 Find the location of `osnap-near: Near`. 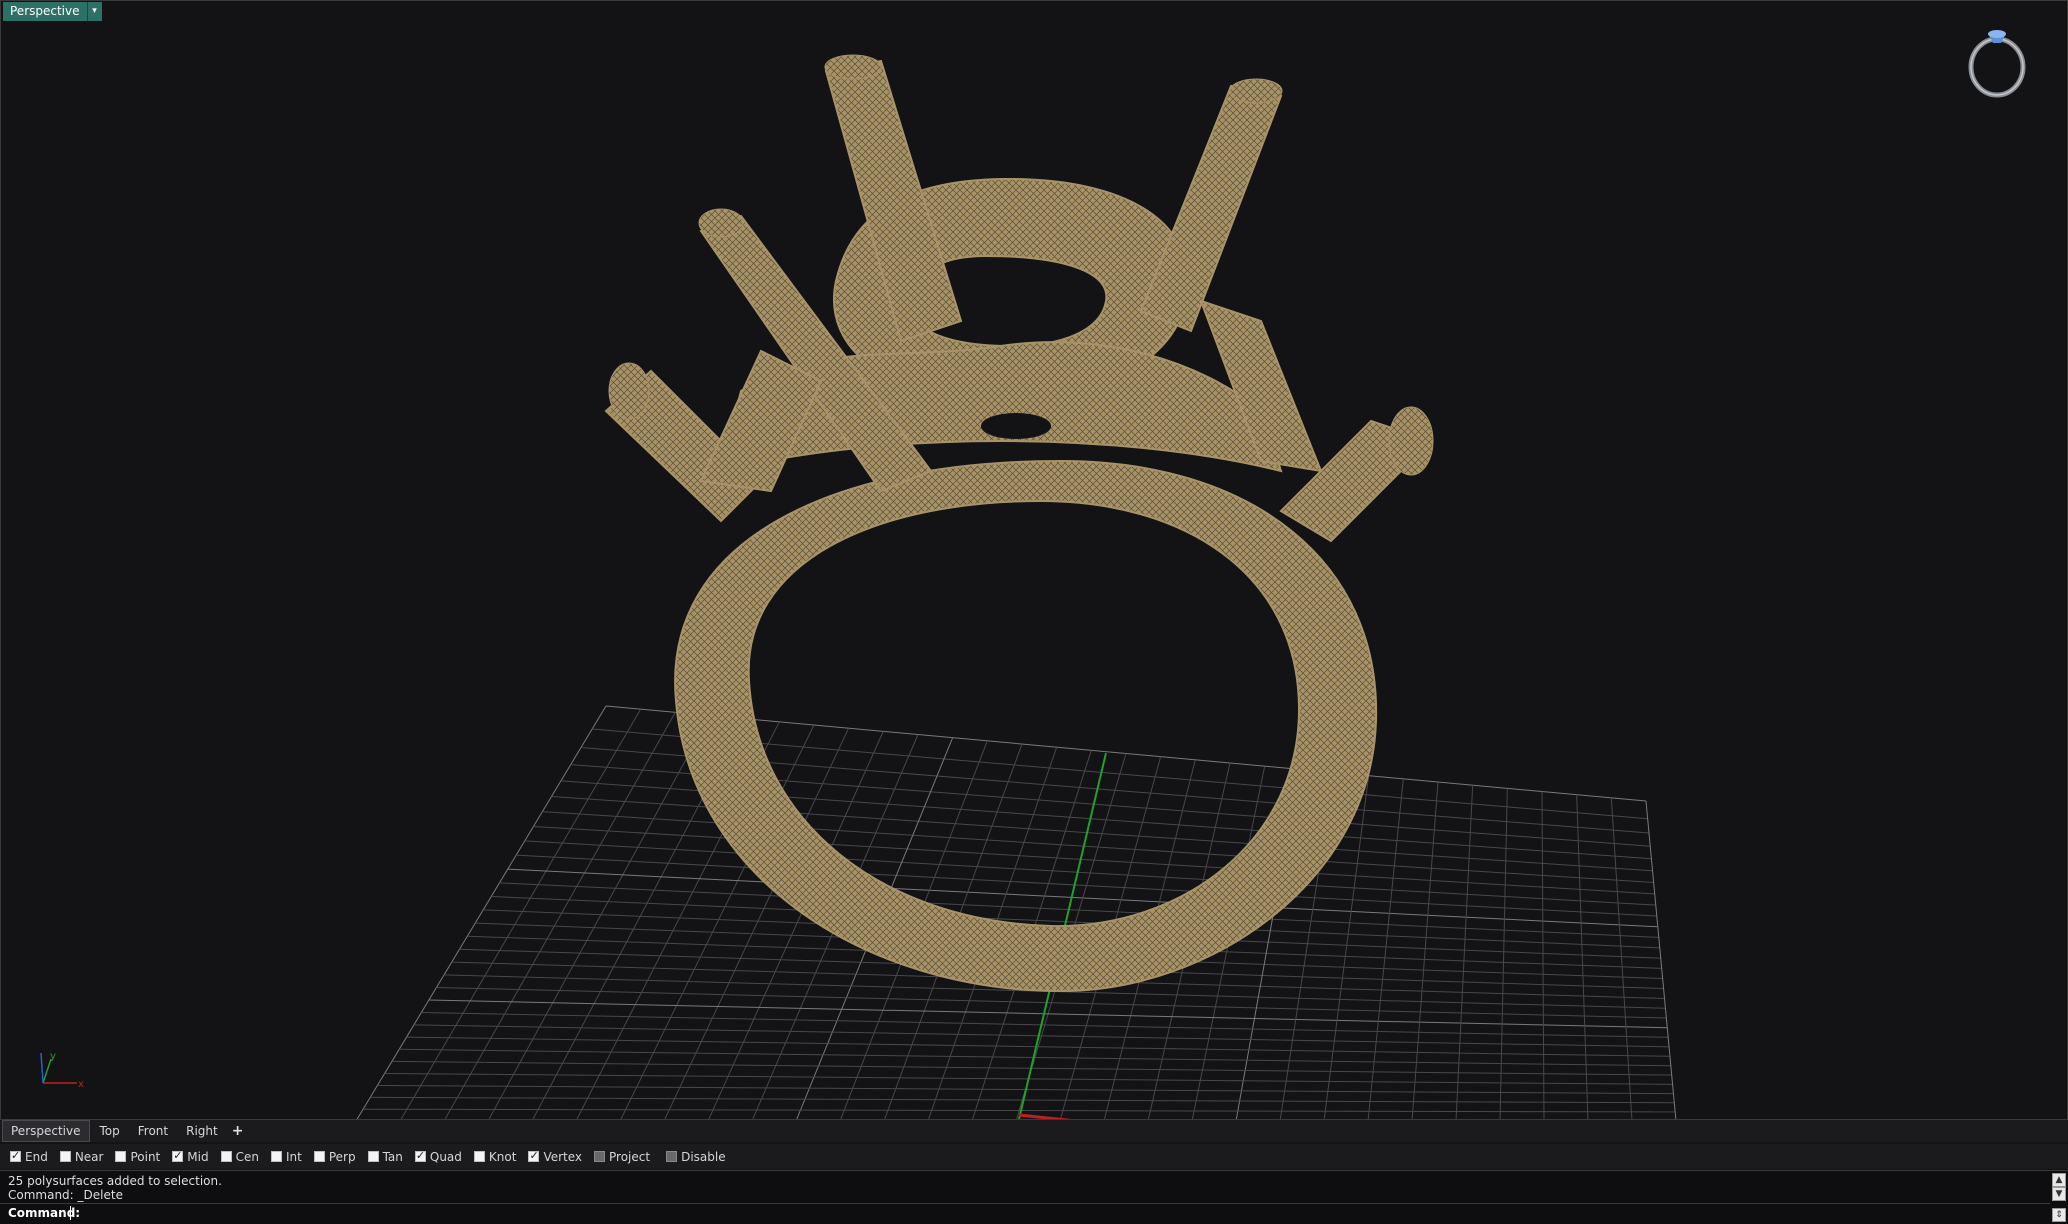

osnap-near: Near is located at coordinates (81, 1156).